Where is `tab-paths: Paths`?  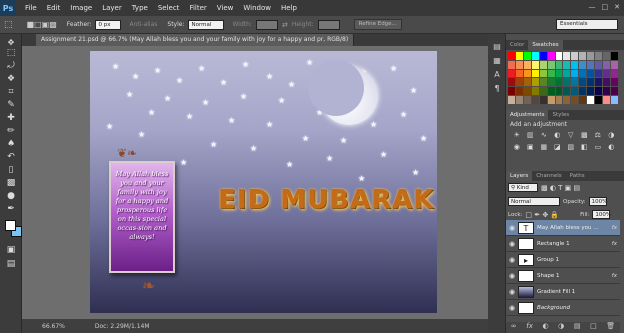
tab-paths: Paths is located at coordinates (577, 176).